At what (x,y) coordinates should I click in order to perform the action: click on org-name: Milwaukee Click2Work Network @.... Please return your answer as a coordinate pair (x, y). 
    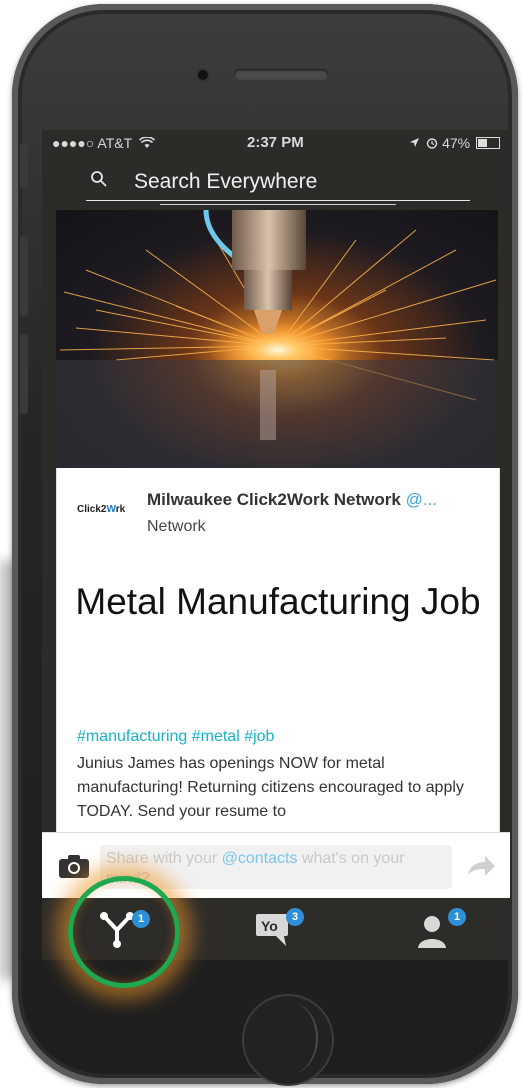
    Looking at the image, I should click on (292, 500).